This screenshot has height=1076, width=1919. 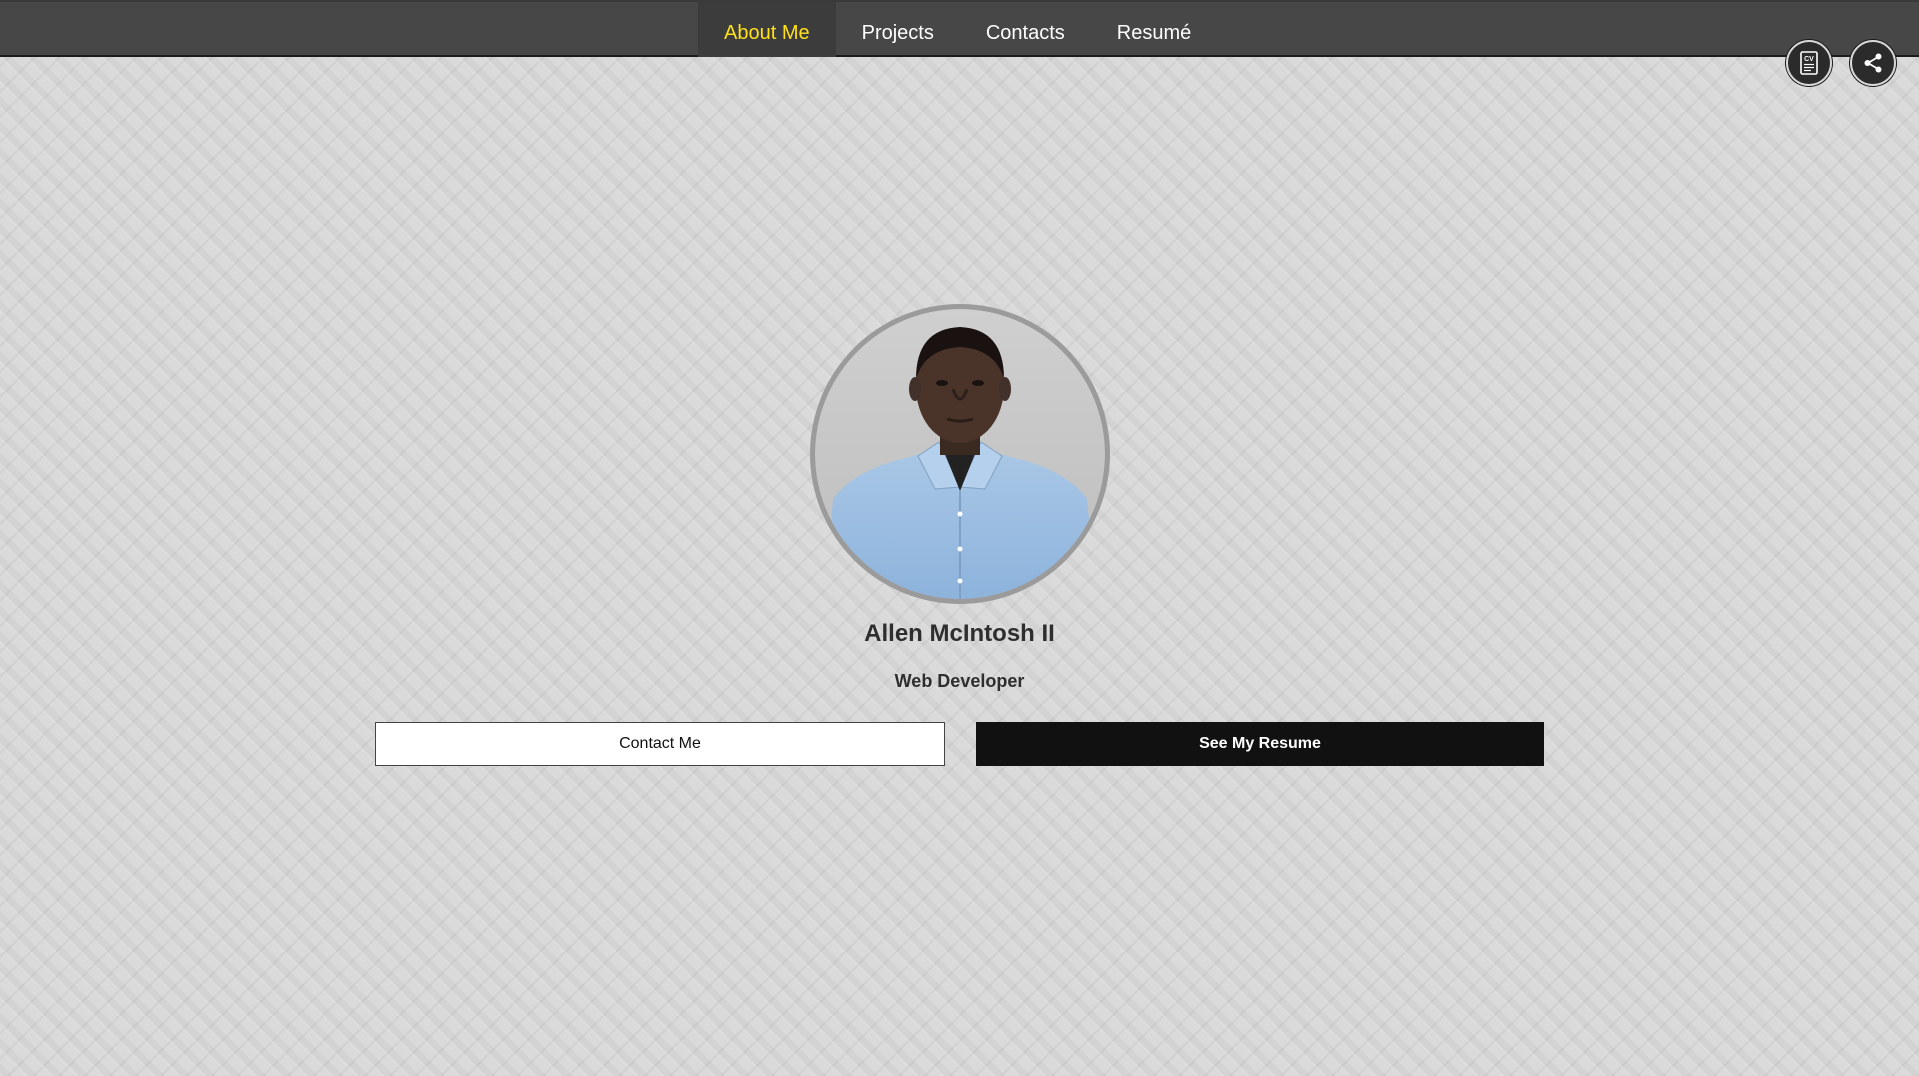 What do you see at coordinates (1260, 744) in the screenshot?
I see `see-my-resume-button: See My Resume` at bounding box center [1260, 744].